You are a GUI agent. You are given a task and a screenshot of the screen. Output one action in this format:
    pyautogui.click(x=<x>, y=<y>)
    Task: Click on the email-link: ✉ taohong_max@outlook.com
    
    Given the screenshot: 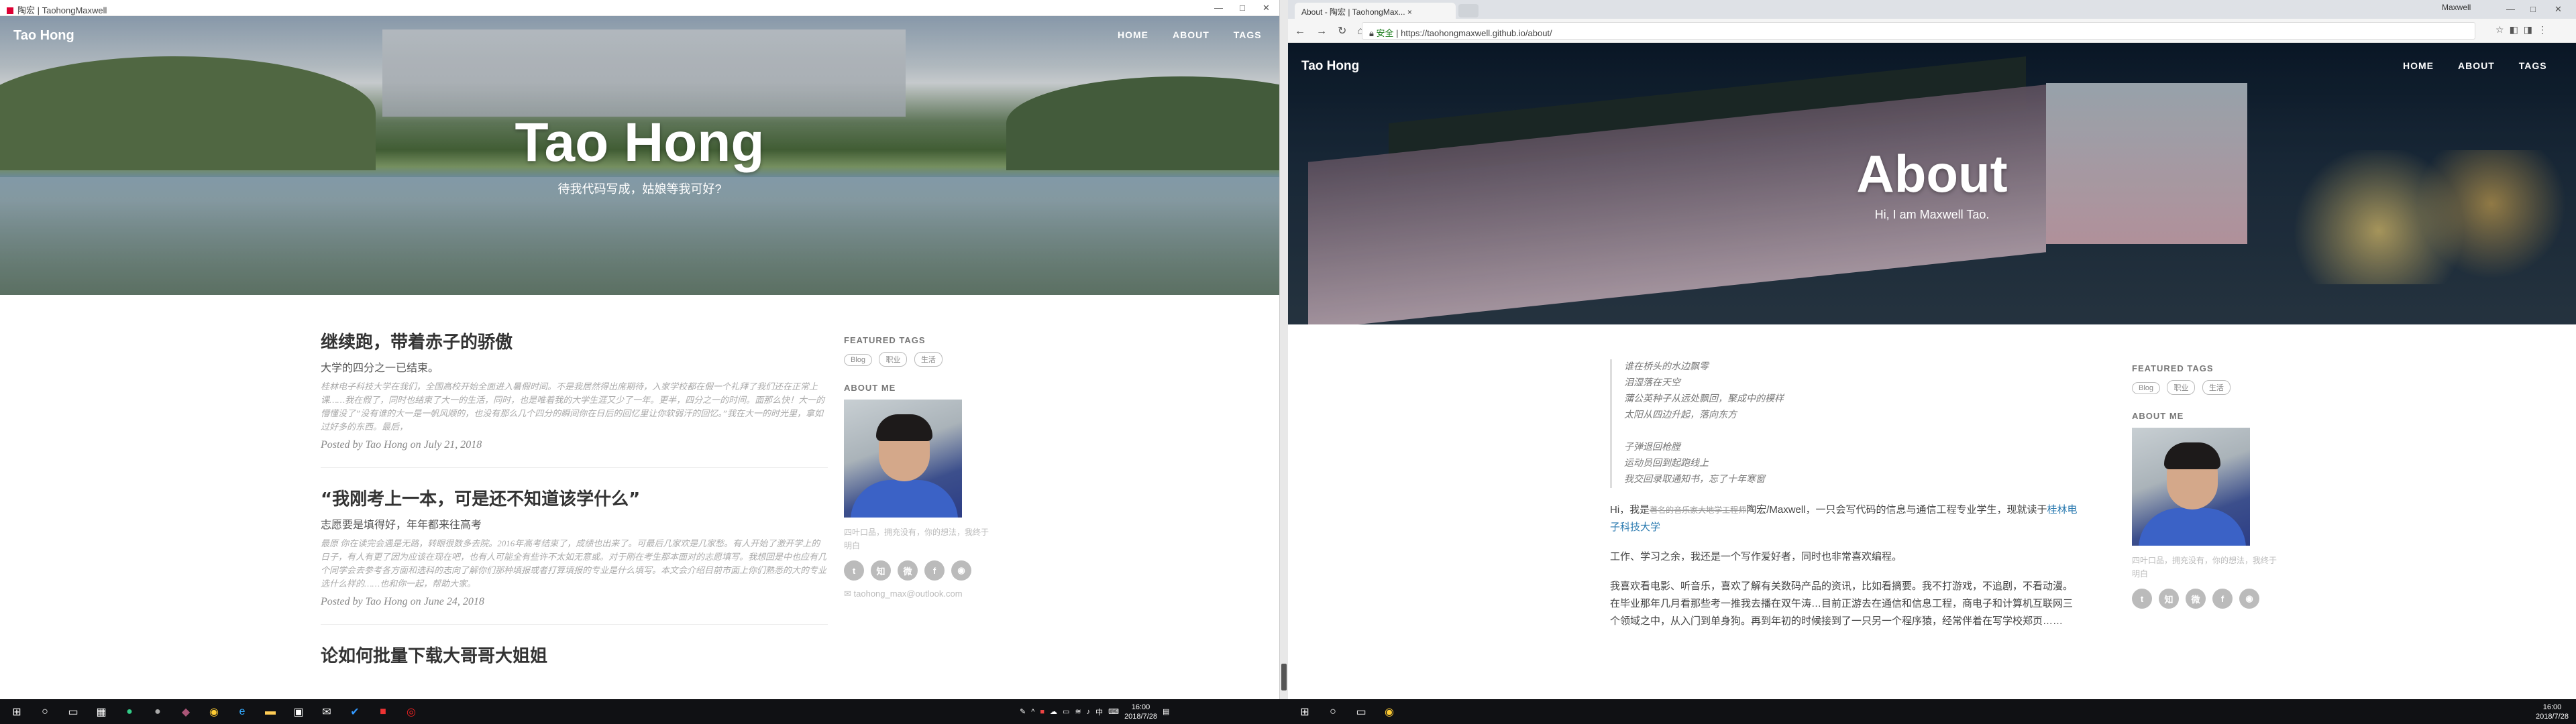 What is the action you would take?
    pyautogui.click(x=917, y=594)
    